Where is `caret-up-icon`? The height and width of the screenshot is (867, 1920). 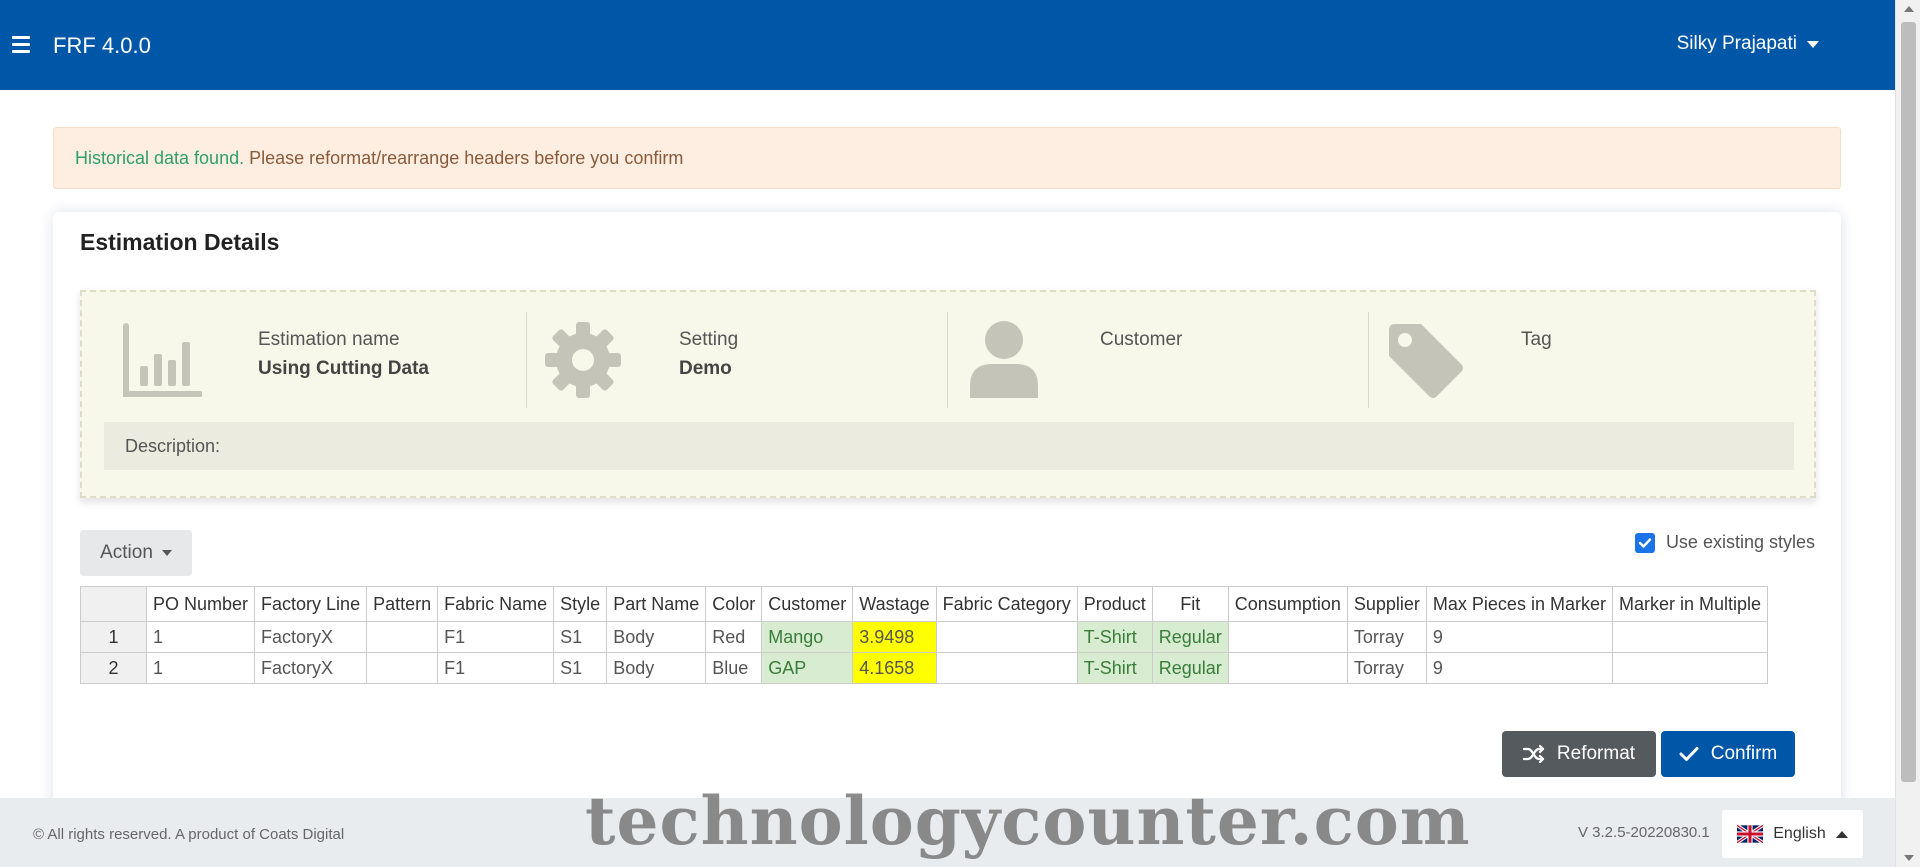 caret-up-icon is located at coordinates (1841, 834).